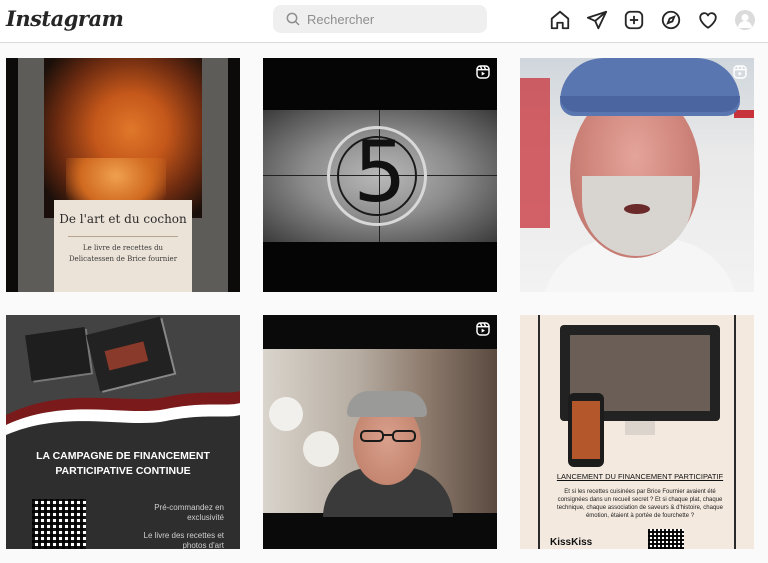  Describe the element at coordinates (58, 354) in the screenshot. I see `book-left` at that location.